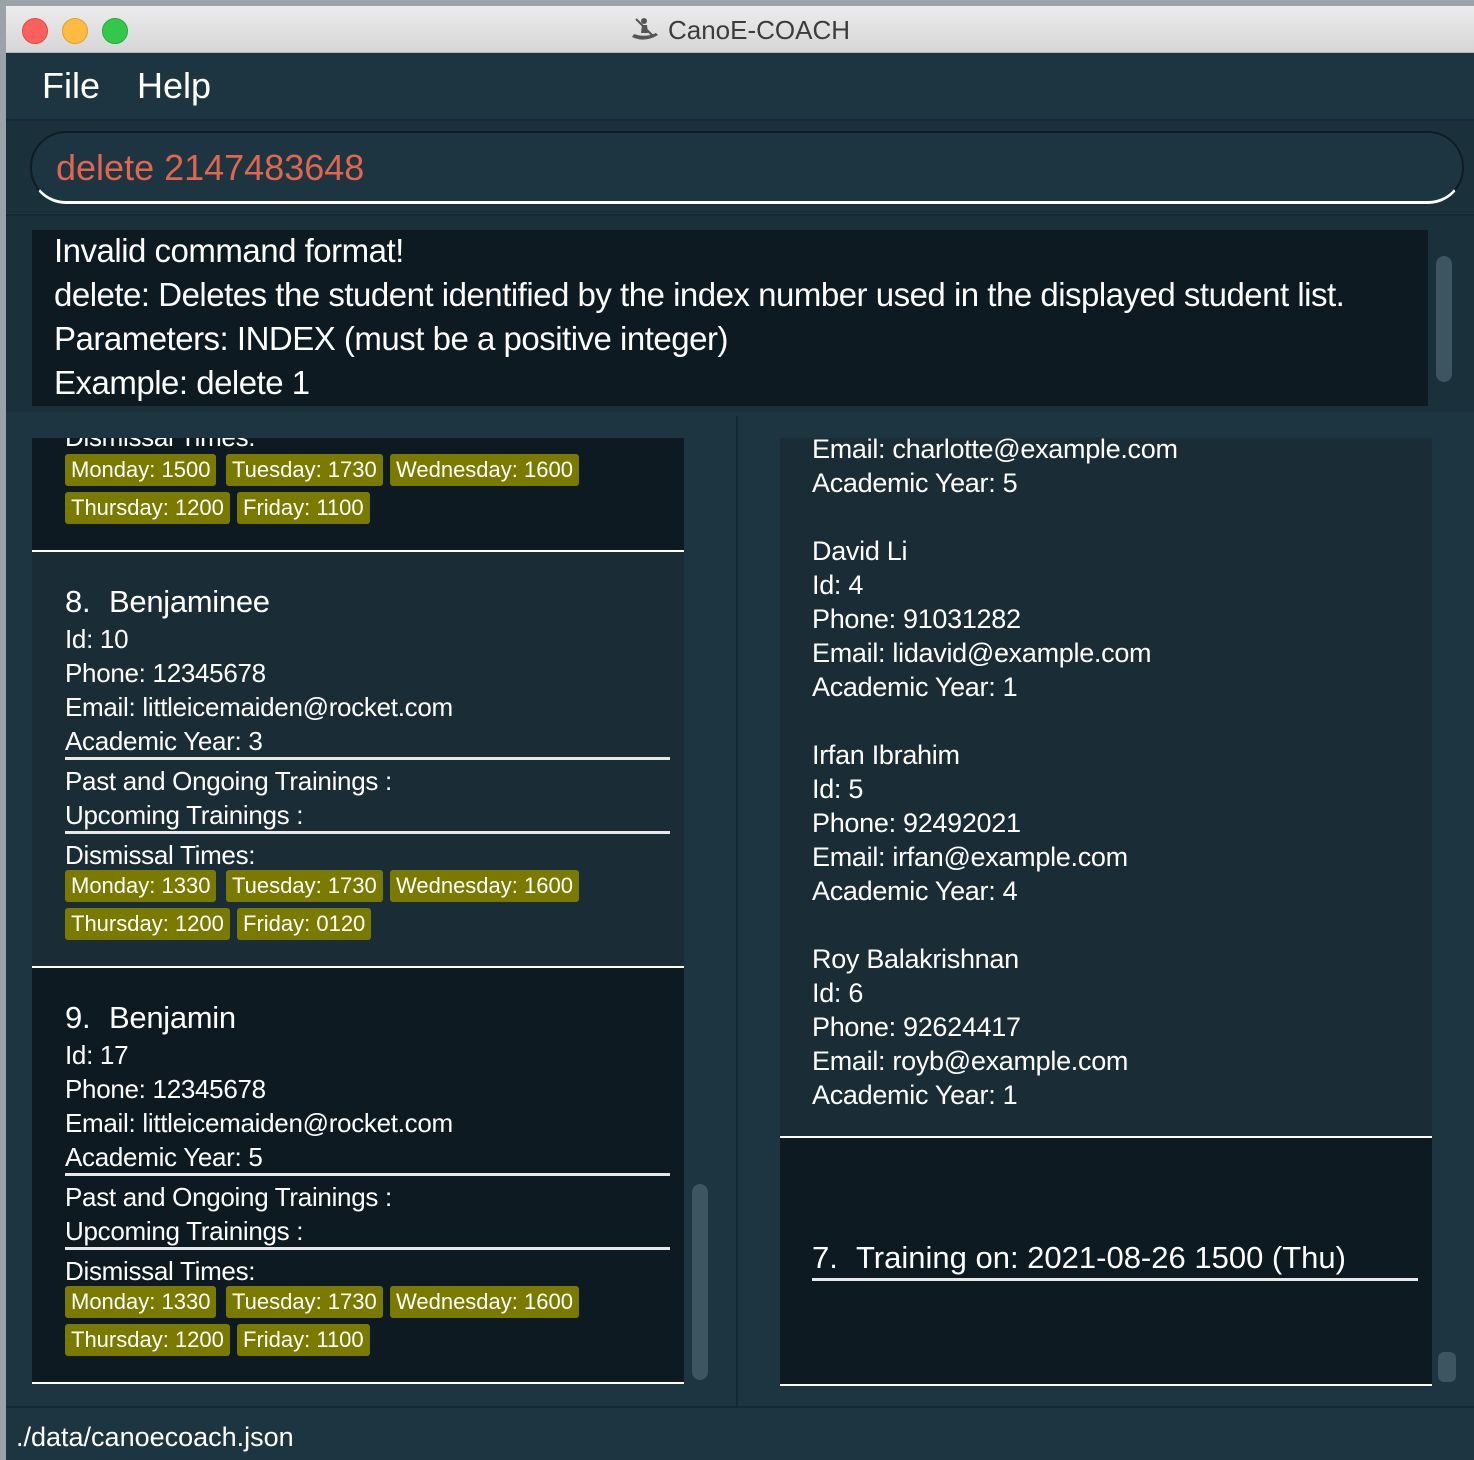 The image size is (1474, 1460). I want to click on student-id: Id: 10, so click(97, 639).